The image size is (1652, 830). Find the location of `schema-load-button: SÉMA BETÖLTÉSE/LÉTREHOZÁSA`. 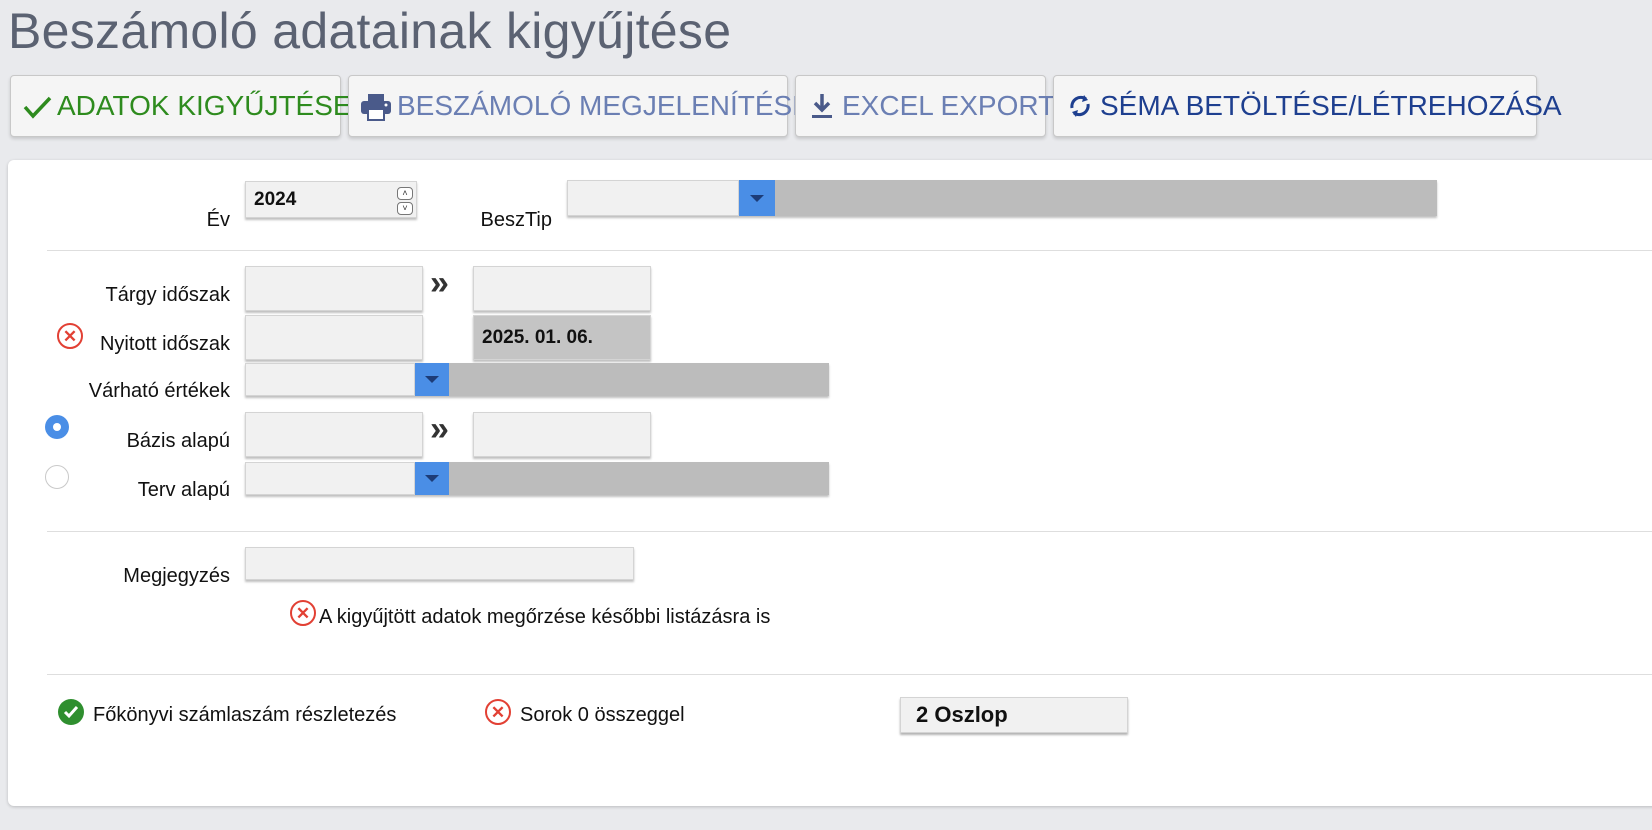

schema-load-button: SÉMA BETÖLTÉSE/LÉTREHOZÁSA is located at coordinates (1307, 106).